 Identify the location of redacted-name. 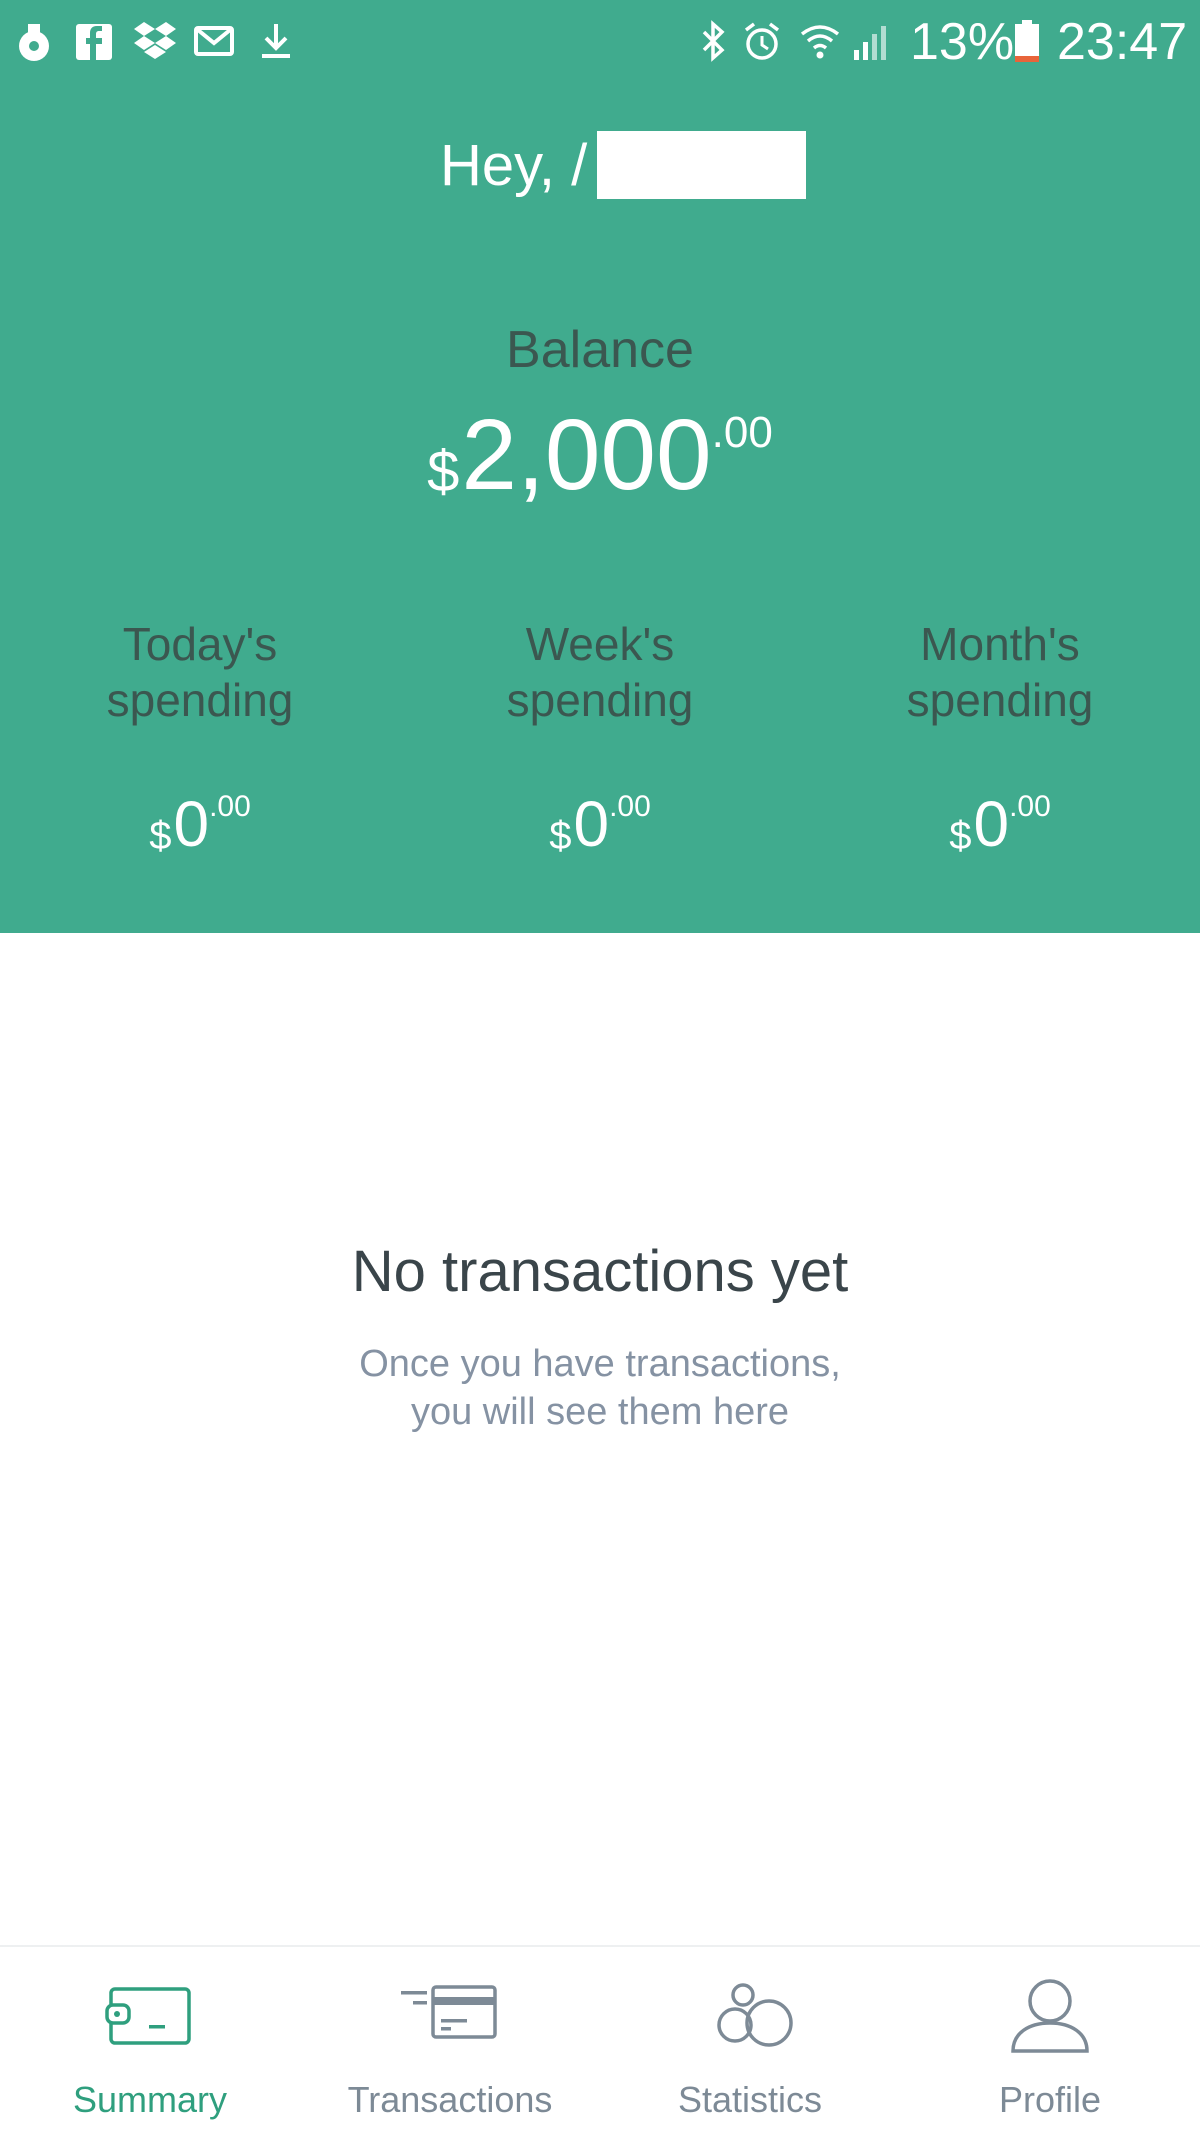
(702, 165).